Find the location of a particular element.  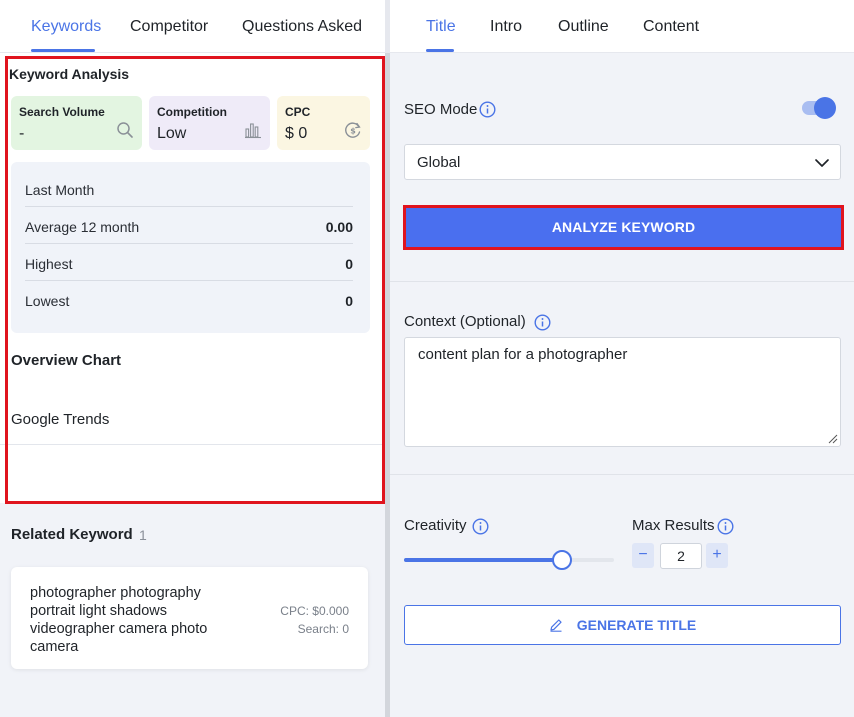

dollar-cycle-icon: $ is located at coordinates (353, 130).